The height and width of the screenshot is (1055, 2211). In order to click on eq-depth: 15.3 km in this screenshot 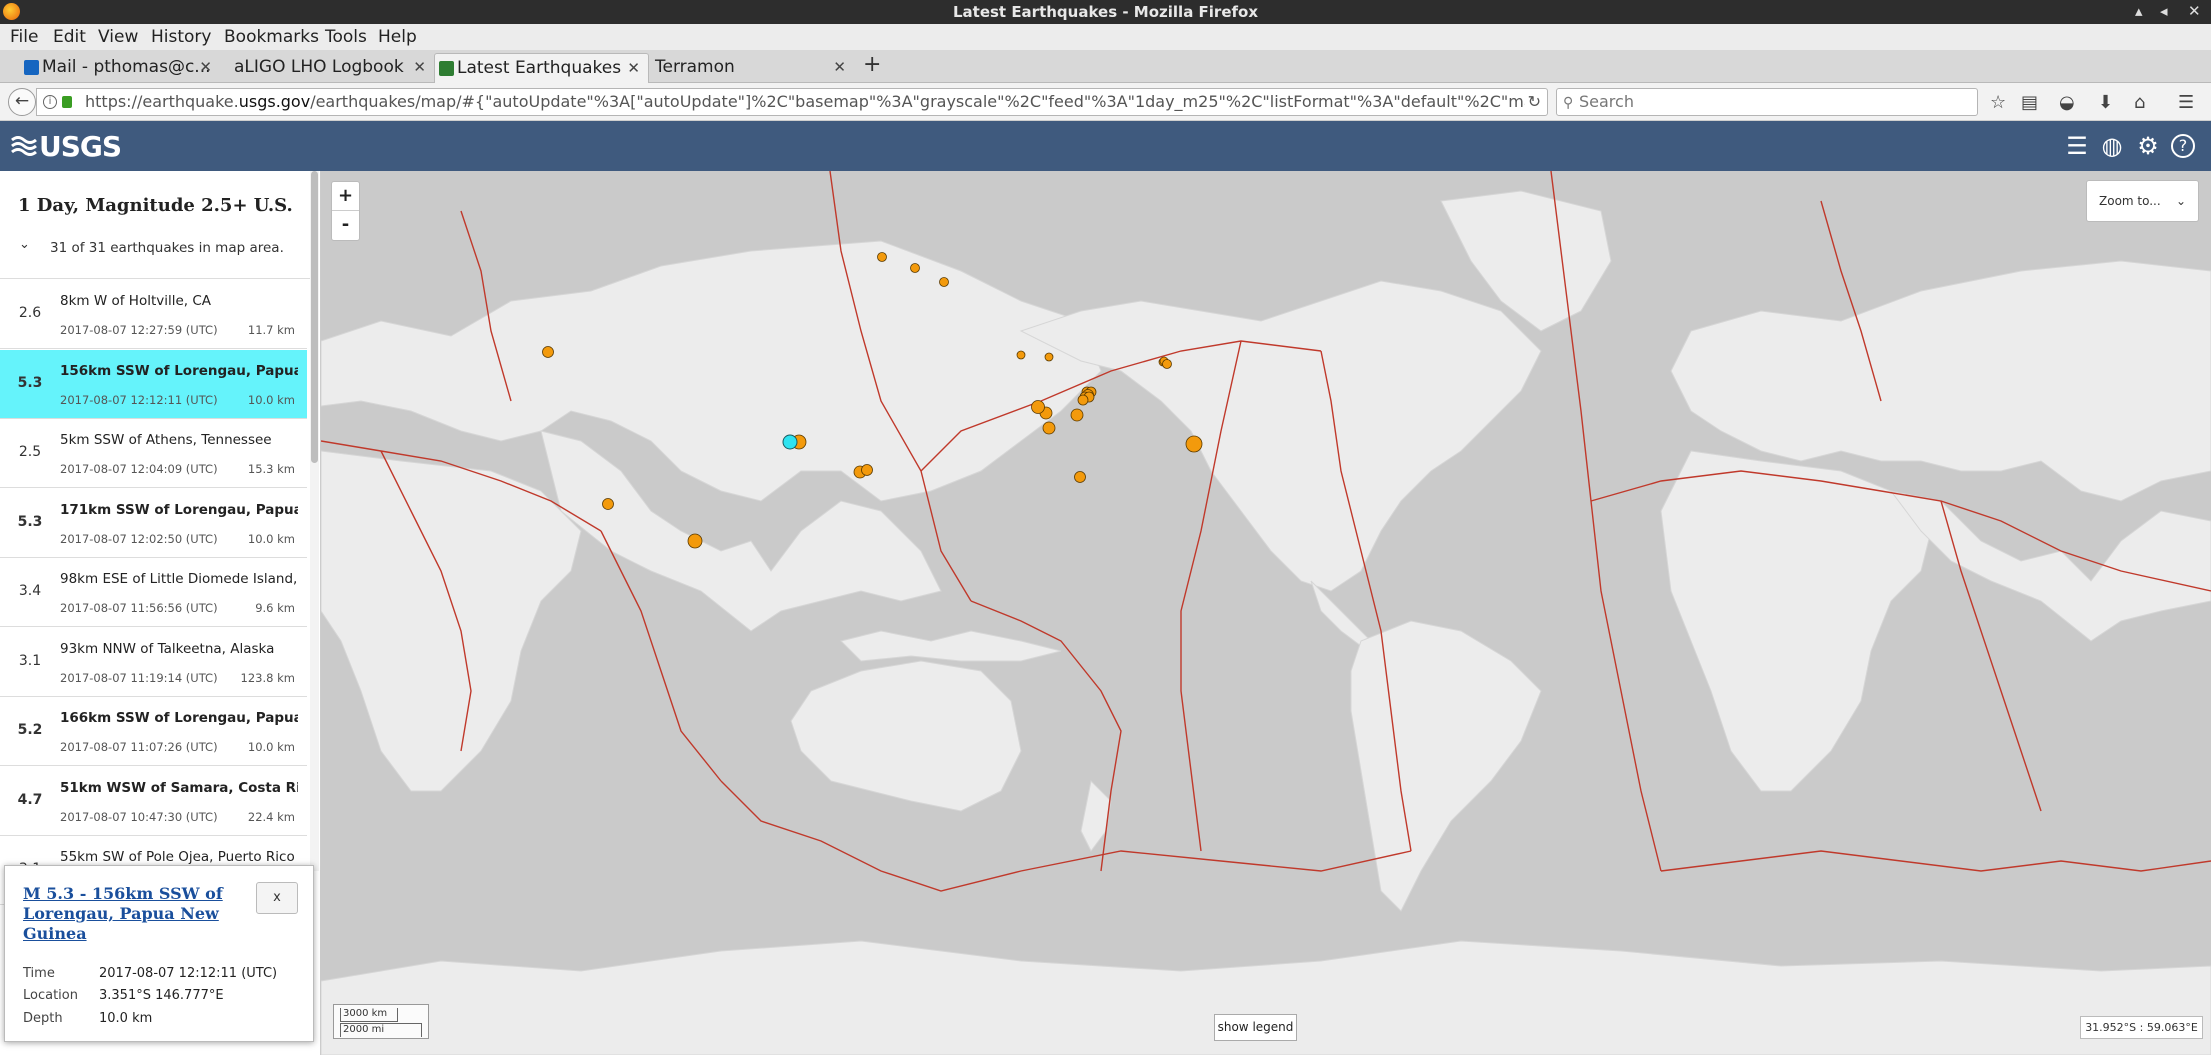, I will do `click(271, 469)`.